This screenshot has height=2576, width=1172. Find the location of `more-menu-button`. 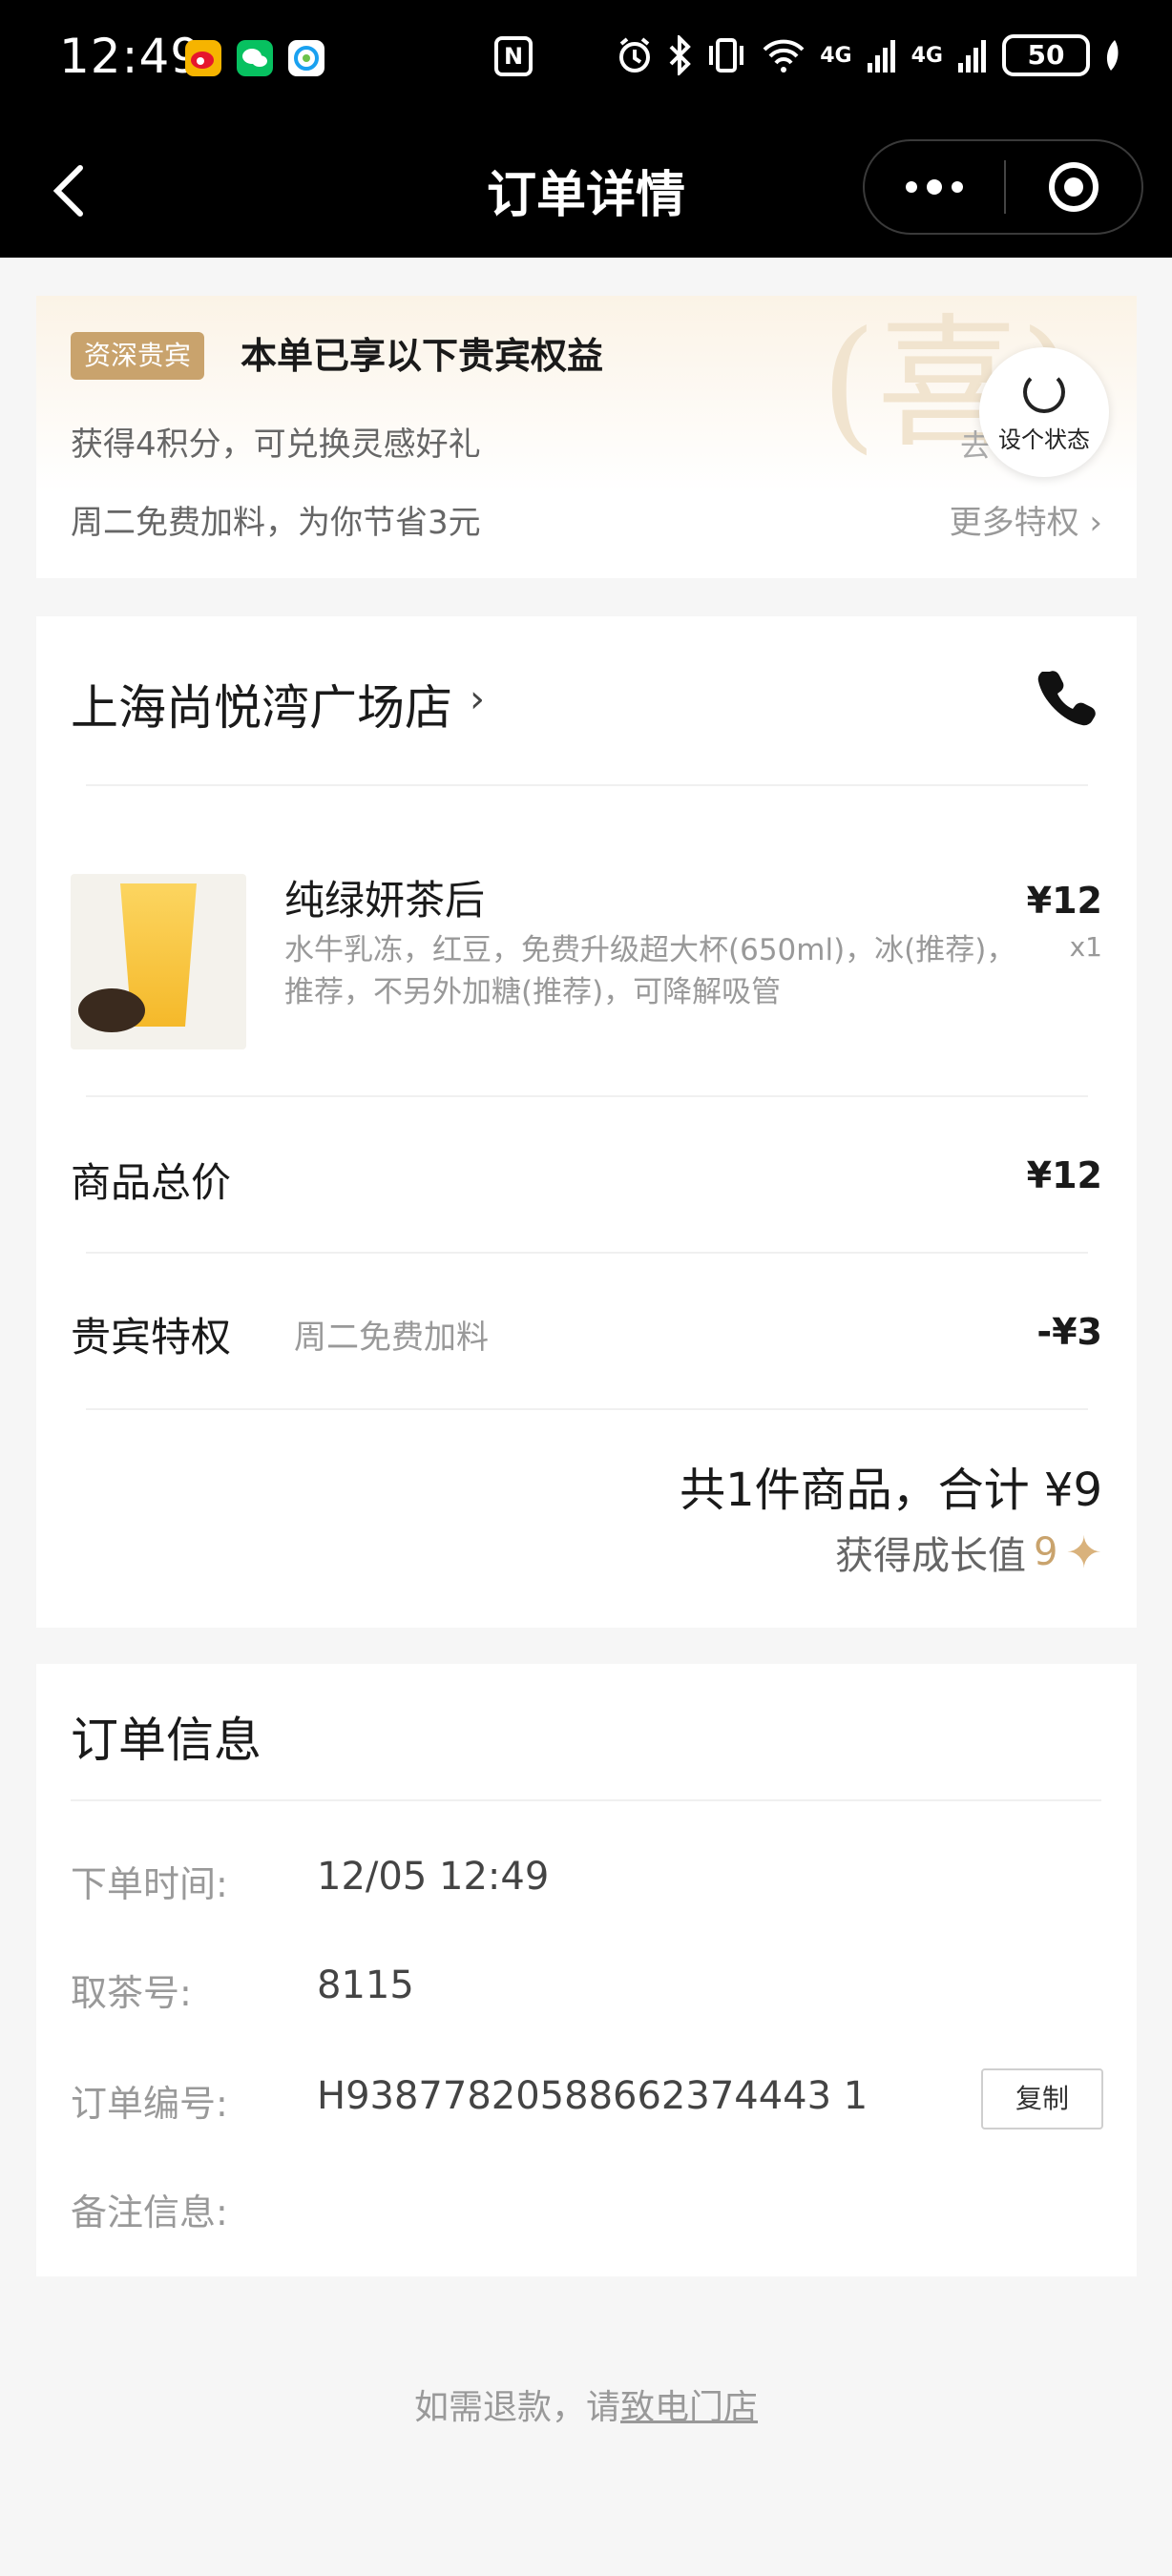

more-menu-button is located at coordinates (934, 187).